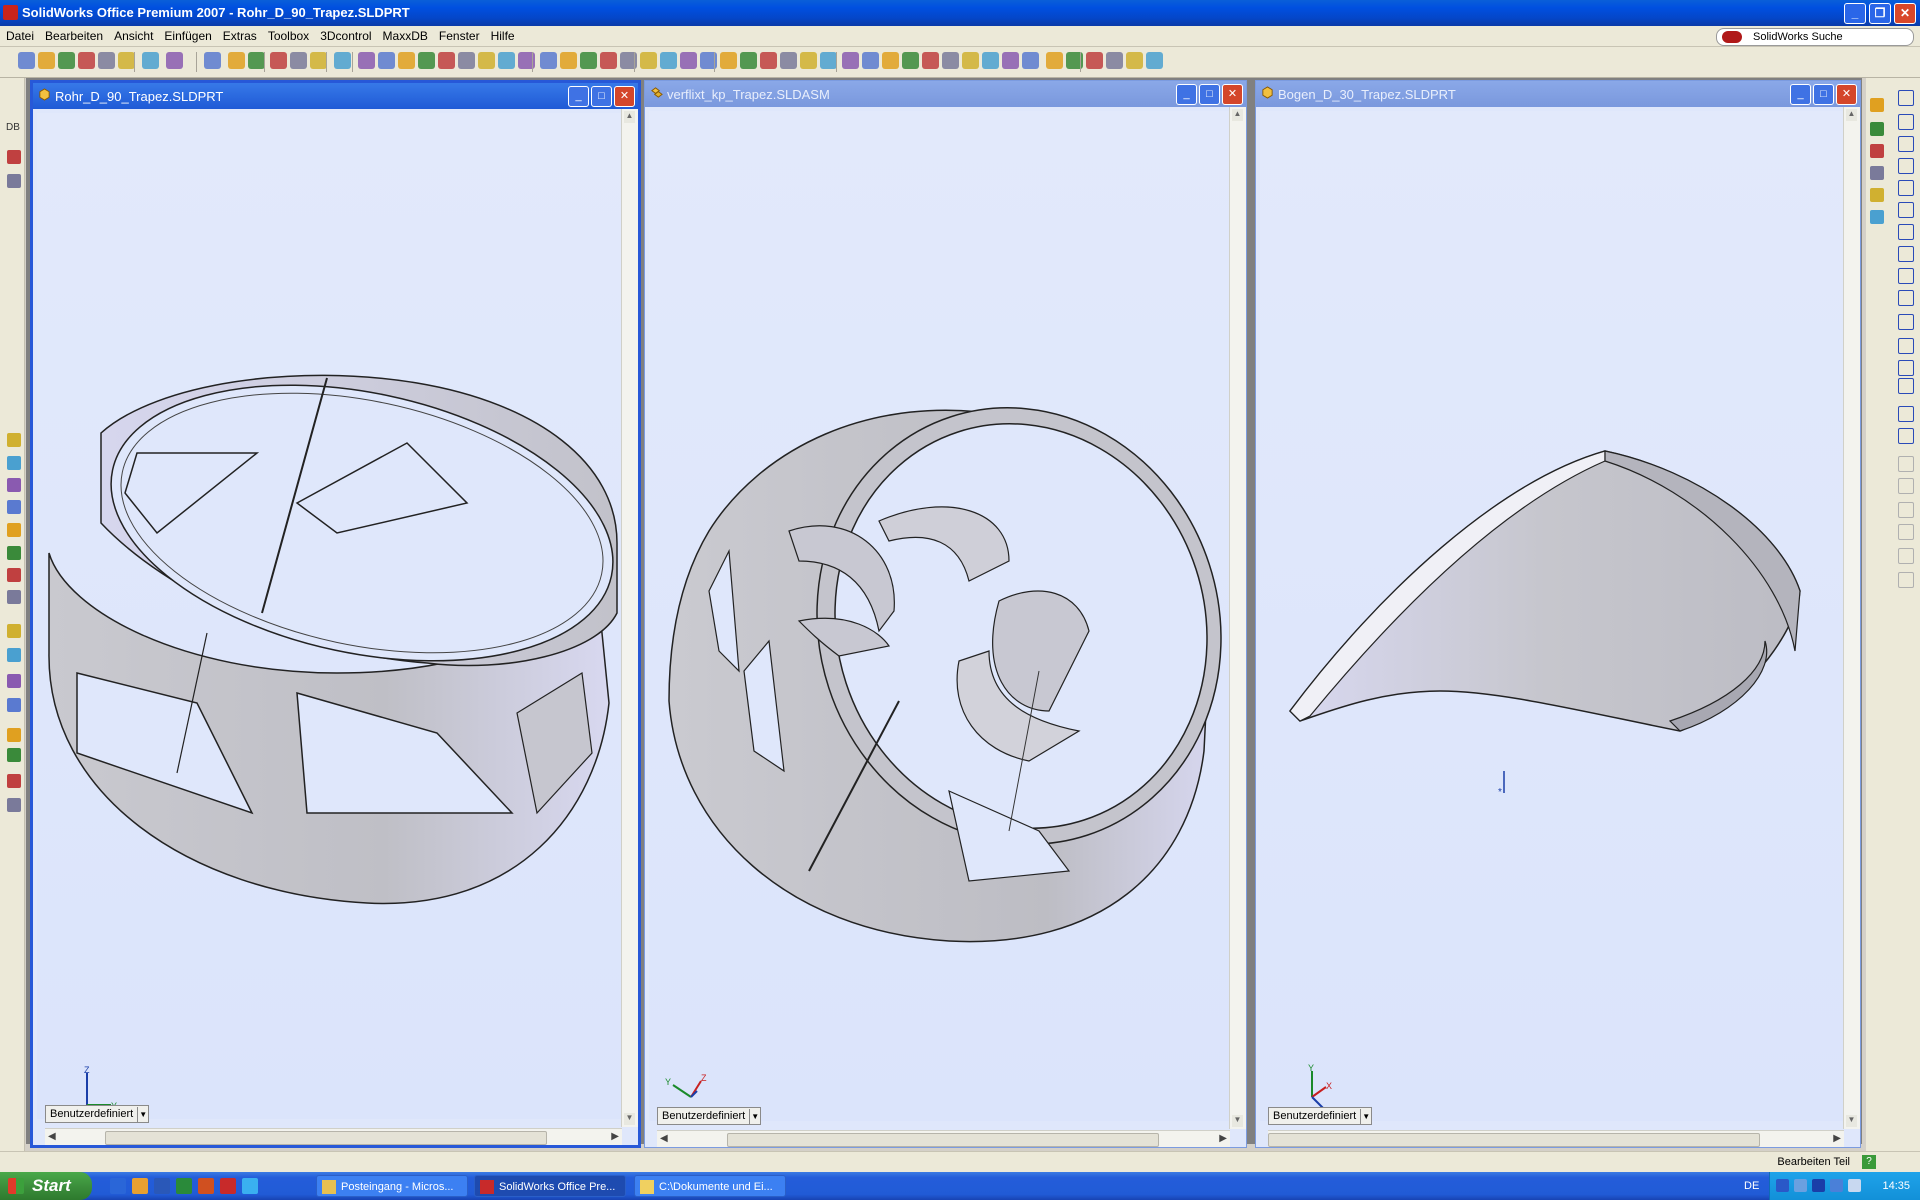 This screenshot has height=1200, width=1920. What do you see at coordinates (184, 1186) in the screenshot?
I see `quicklaunch-excel-icon` at bounding box center [184, 1186].